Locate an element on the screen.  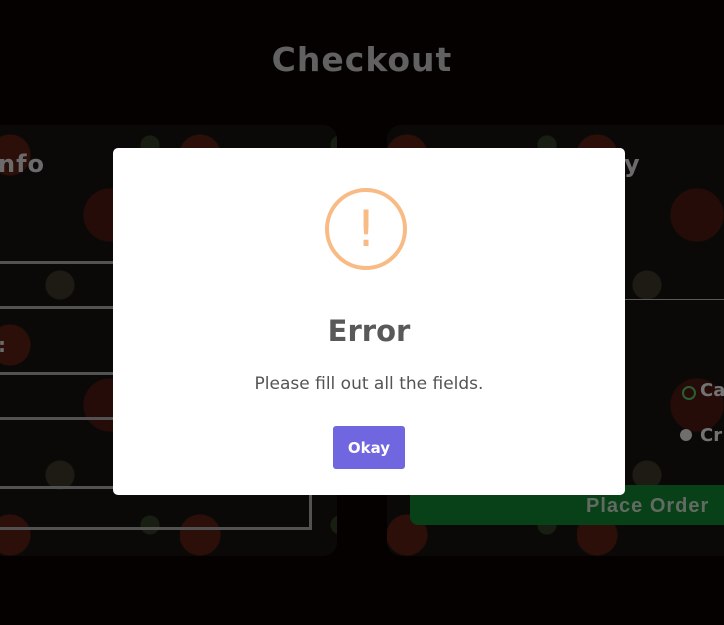
okay-button: Okay is located at coordinates (369, 447).